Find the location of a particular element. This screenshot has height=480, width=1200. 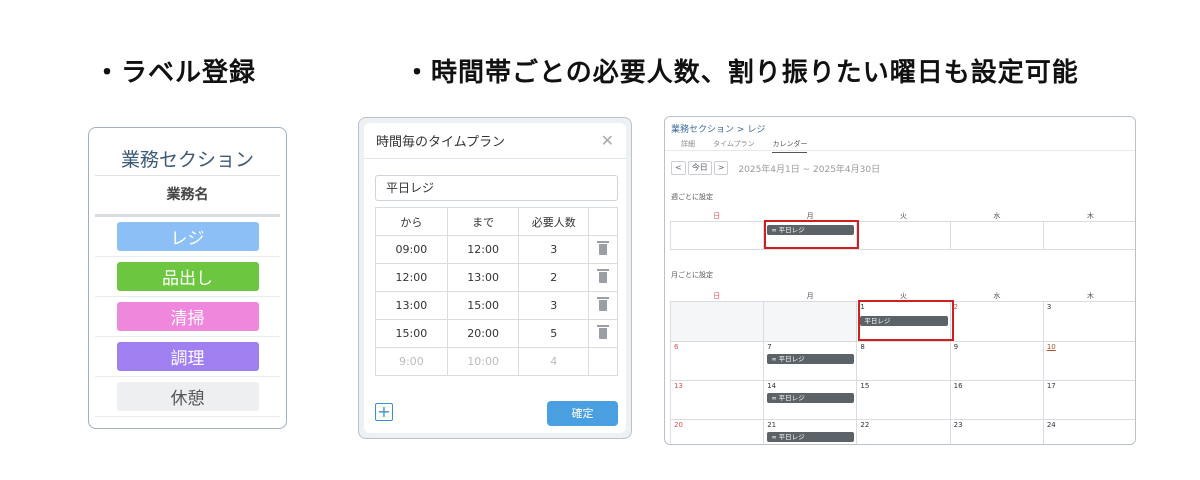

from-cell: 13:00 is located at coordinates (411, 305).